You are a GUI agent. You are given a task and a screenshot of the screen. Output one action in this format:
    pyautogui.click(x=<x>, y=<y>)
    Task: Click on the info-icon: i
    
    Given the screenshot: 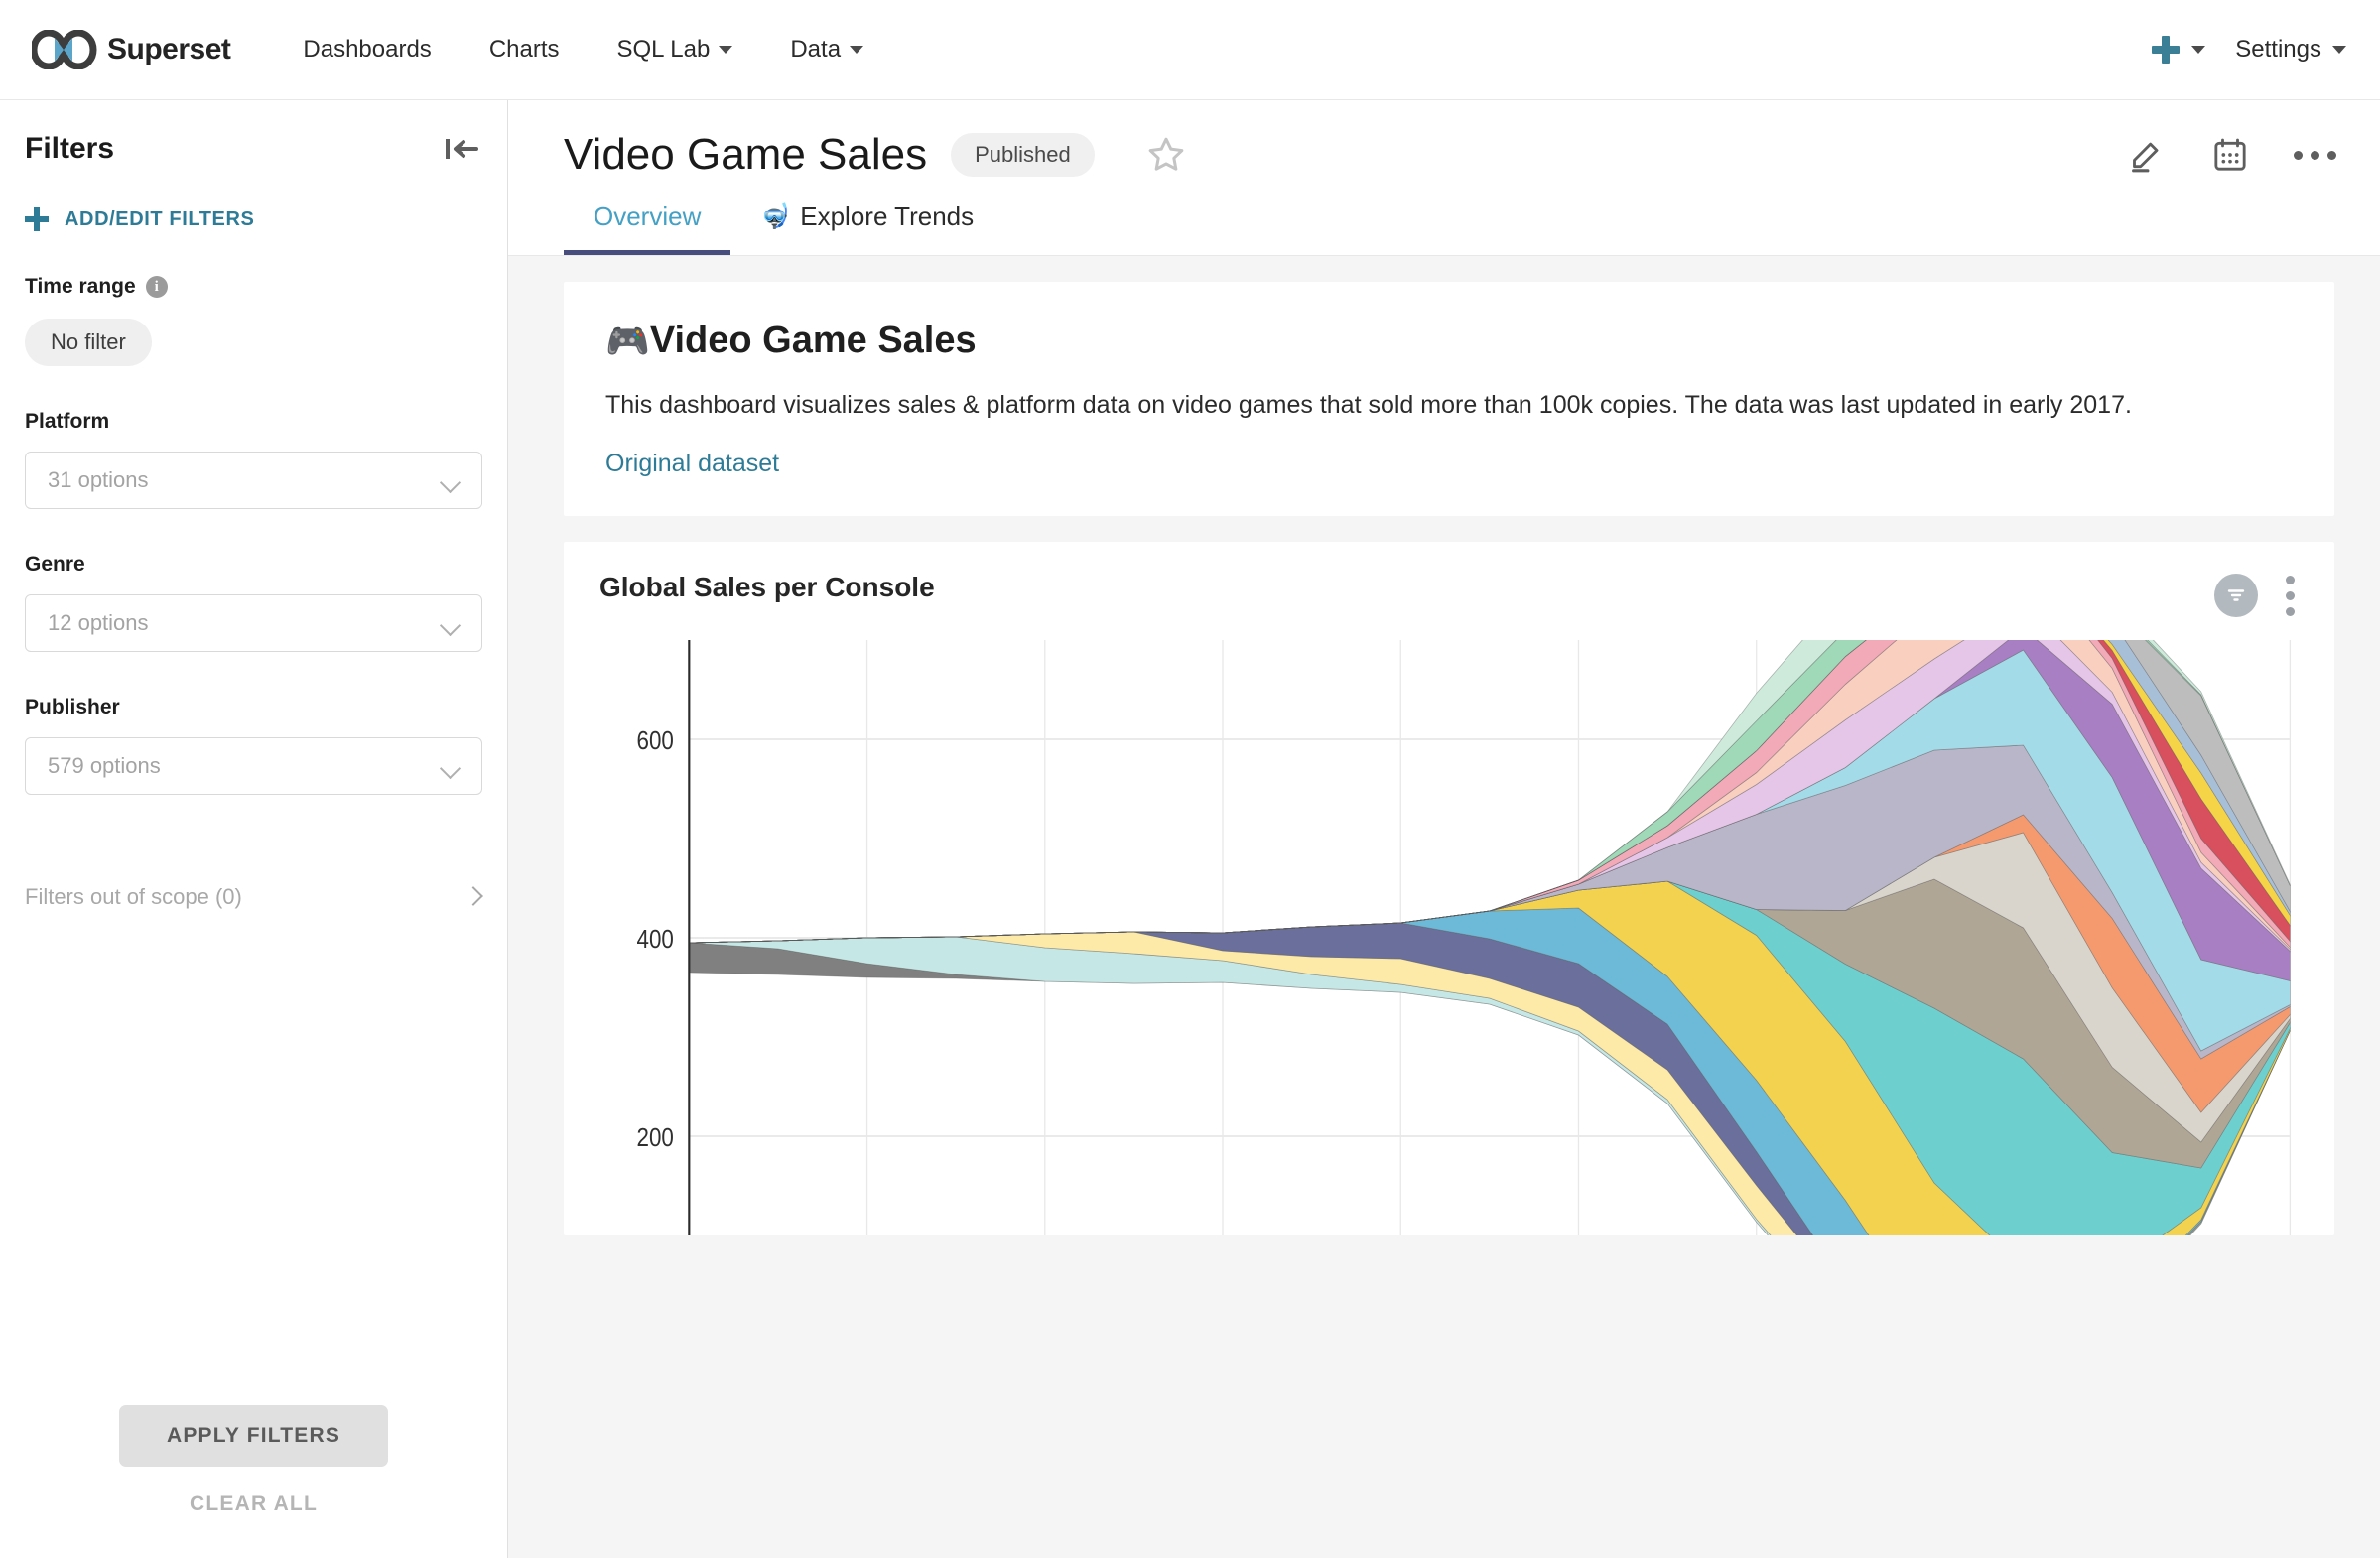 What is the action you would take?
    pyautogui.click(x=156, y=287)
    